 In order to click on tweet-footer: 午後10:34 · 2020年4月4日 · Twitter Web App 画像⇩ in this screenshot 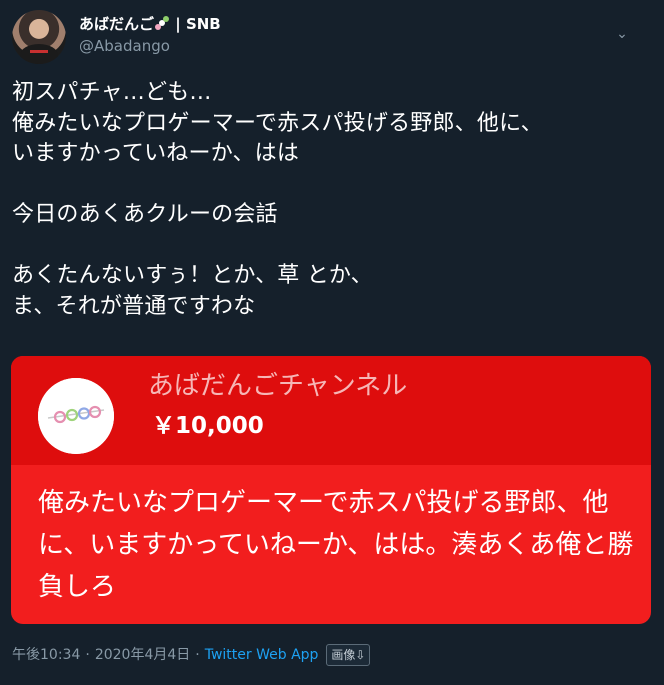, I will do `click(332, 655)`.